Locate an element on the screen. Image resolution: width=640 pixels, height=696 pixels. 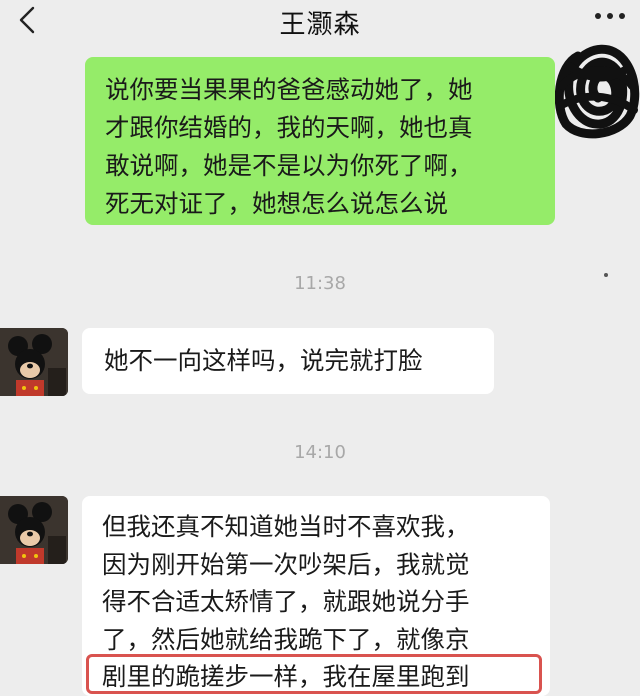
more-dots-icon is located at coordinates (610, 16).